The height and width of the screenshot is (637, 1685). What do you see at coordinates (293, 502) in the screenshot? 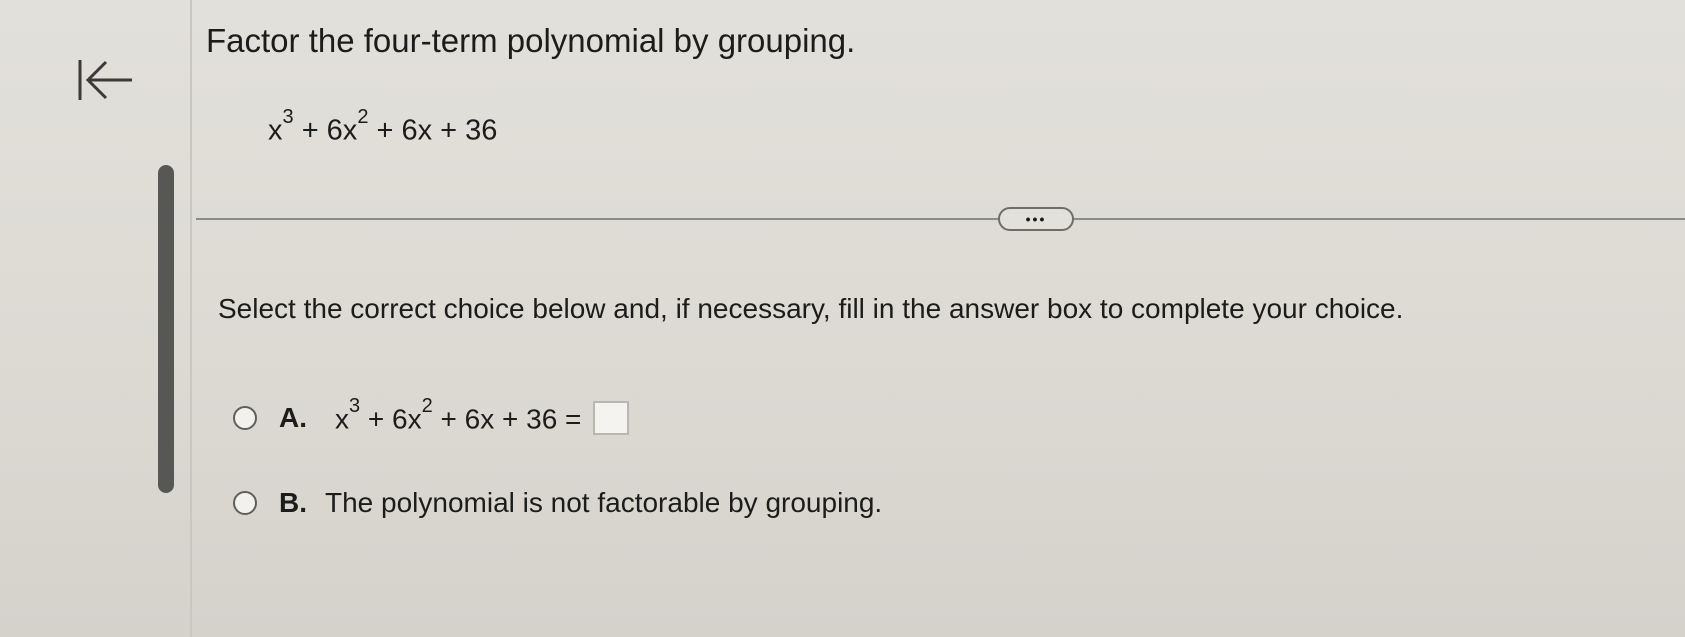
I see `choice-b-letter: B.` at bounding box center [293, 502].